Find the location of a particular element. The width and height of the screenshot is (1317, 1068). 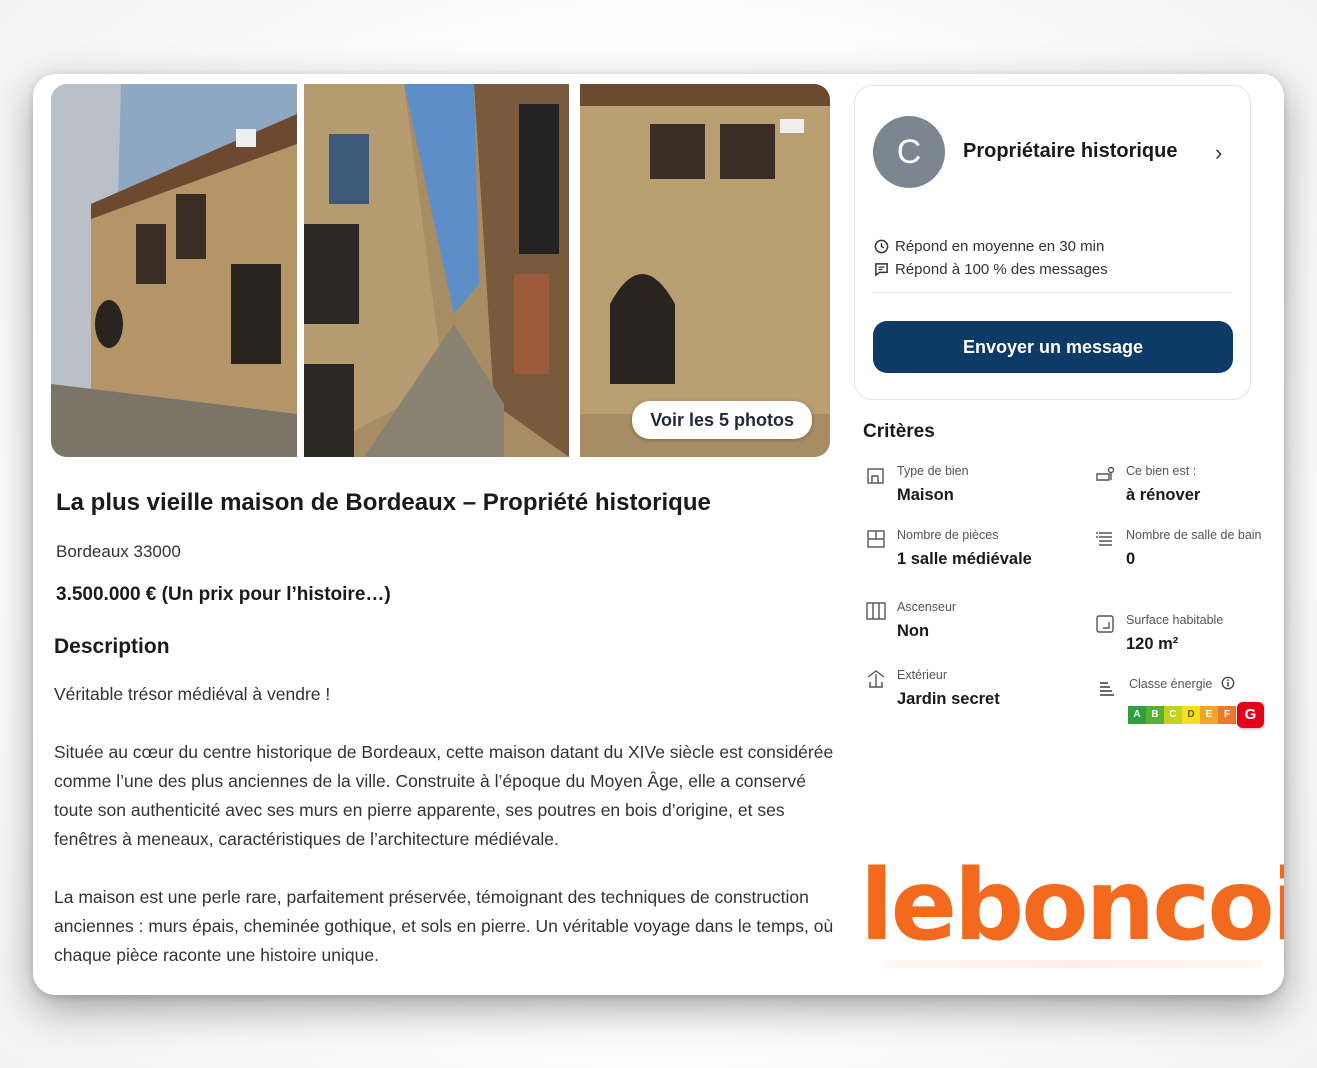

energy-grade: D is located at coordinates (1191, 715).